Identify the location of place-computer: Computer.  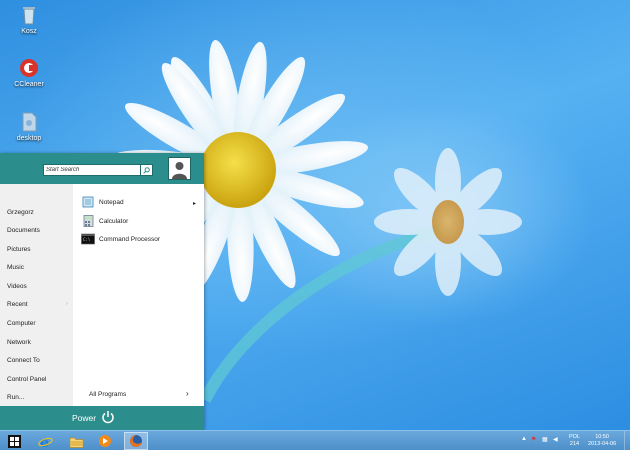
(21, 323).